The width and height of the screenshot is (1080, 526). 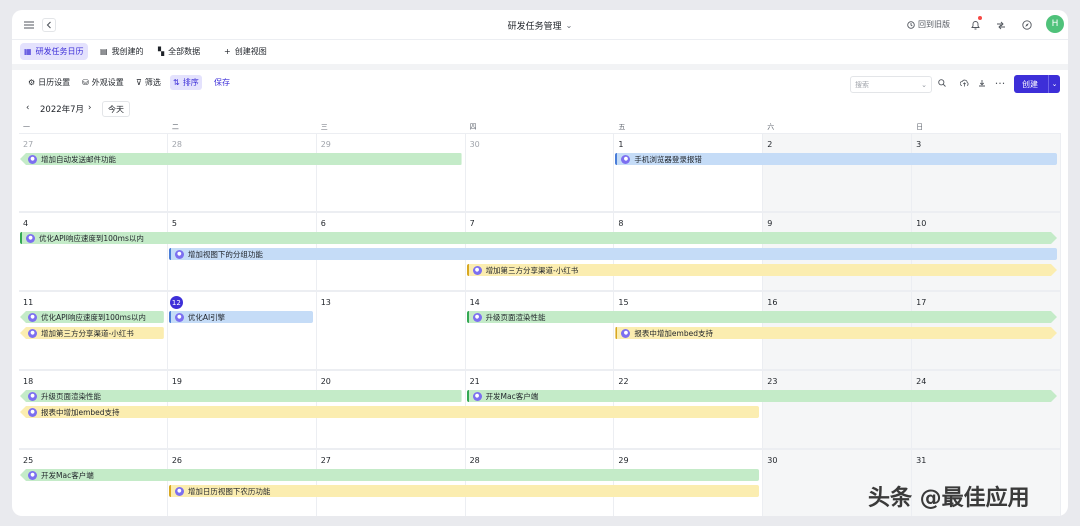 I want to click on calendar-event: ● 手机浏览器登录报错, so click(x=836, y=159).